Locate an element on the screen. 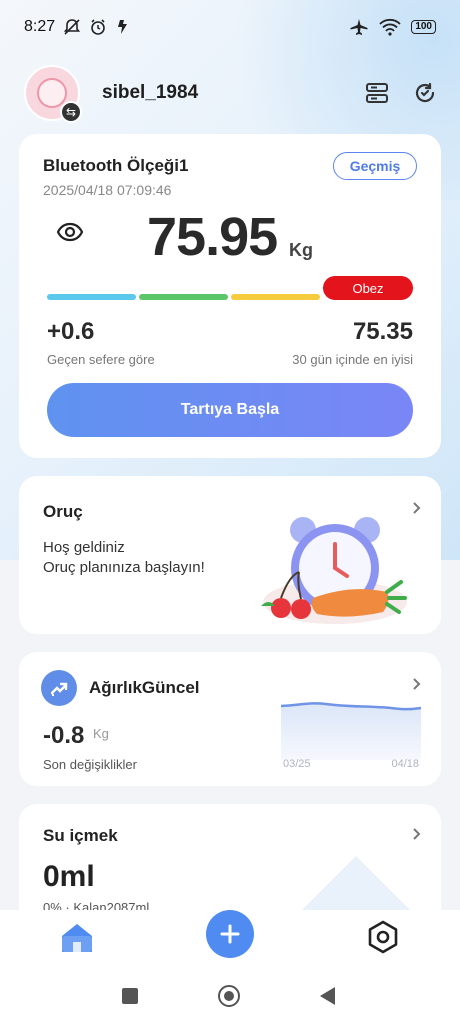  weight-value: 75.95 is located at coordinates (212, 237).